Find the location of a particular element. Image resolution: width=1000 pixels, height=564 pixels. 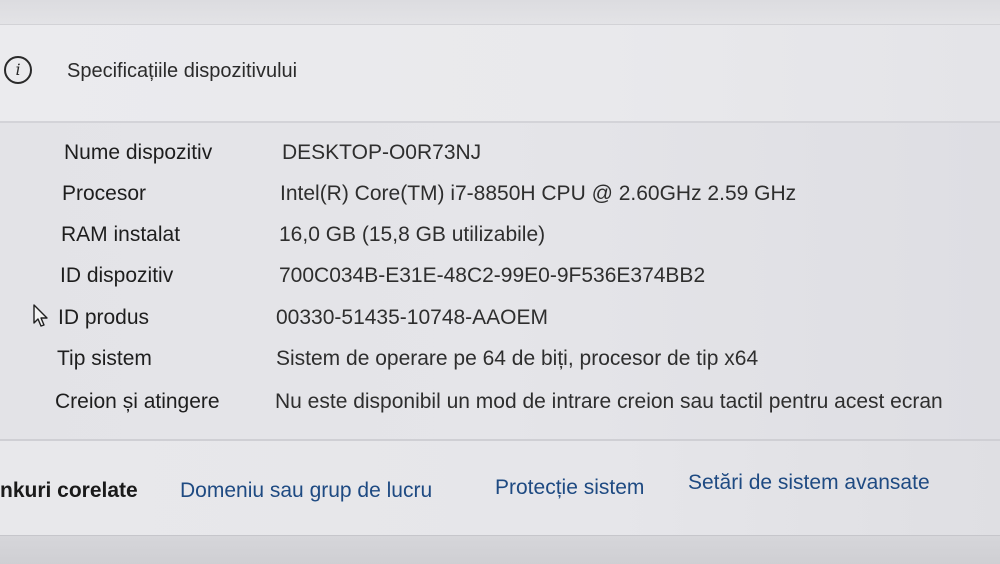

link-advanced-system-settings: Setări de sistem avansate is located at coordinates (809, 483).